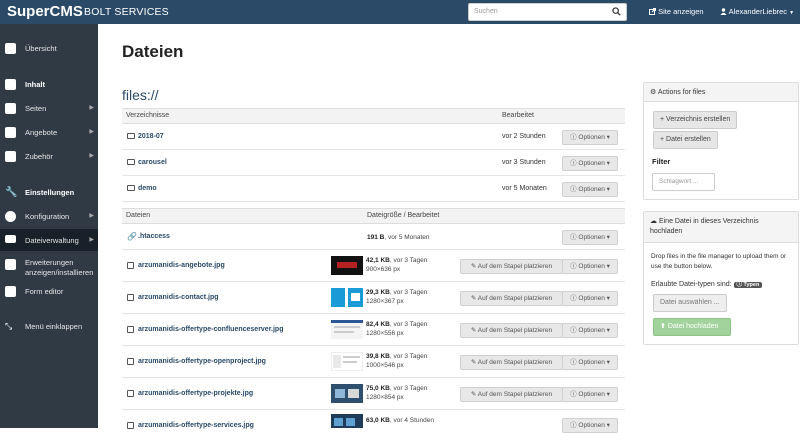 The image size is (800, 433). Describe the element at coordinates (49, 108) in the screenshot. I see `sidebar-item-pages: Seiten ▶` at that location.